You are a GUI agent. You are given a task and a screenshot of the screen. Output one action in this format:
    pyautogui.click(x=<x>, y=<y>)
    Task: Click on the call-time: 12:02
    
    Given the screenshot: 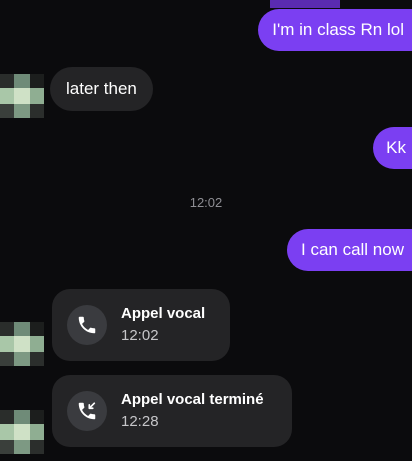 What is the action you would take?
    pyautogui.click(x=140, y=335)
    